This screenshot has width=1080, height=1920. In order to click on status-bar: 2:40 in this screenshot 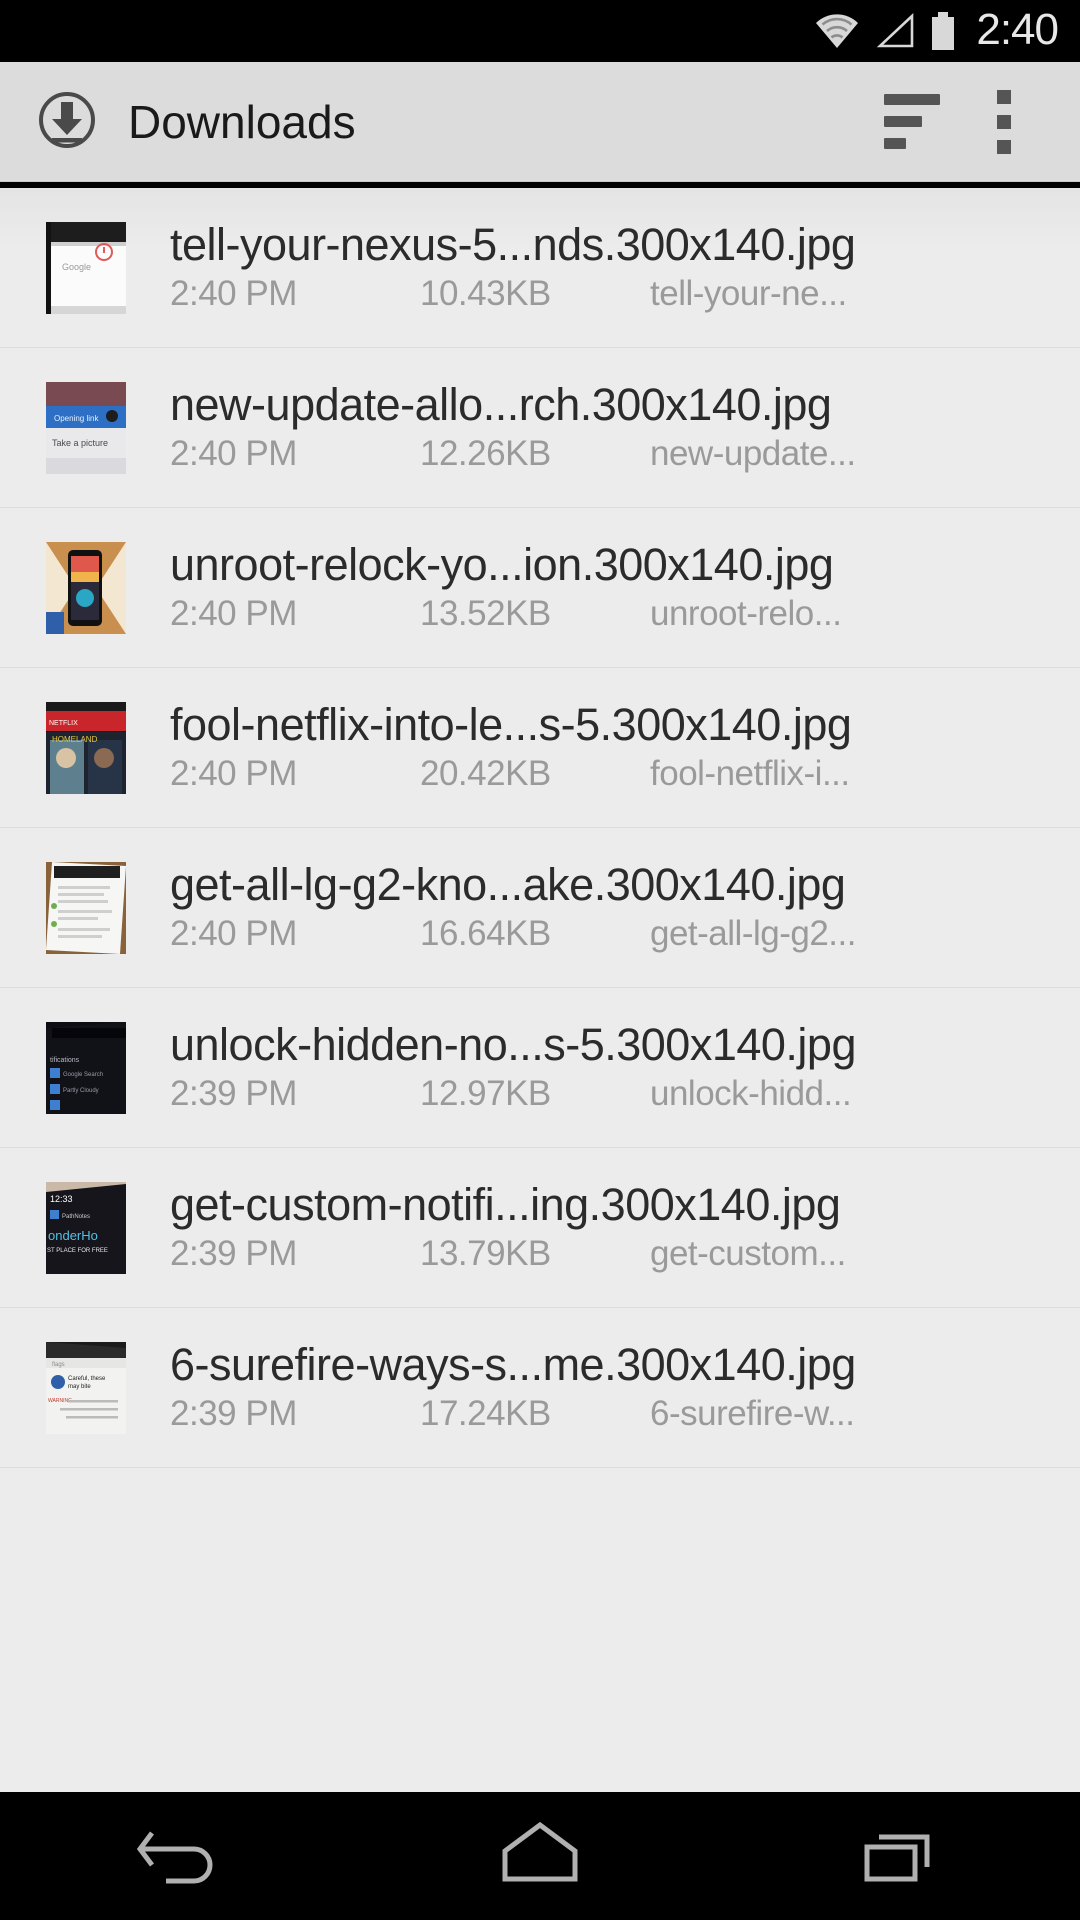, I will do `click(540, 31)`.